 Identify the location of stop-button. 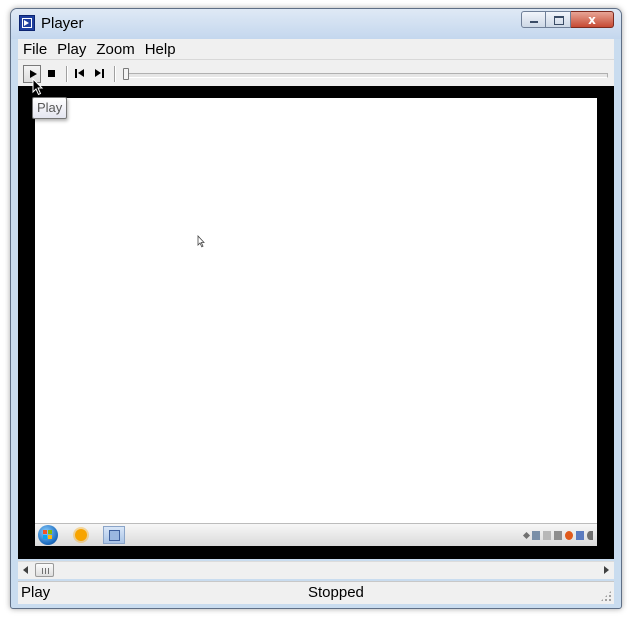
(52, 74).